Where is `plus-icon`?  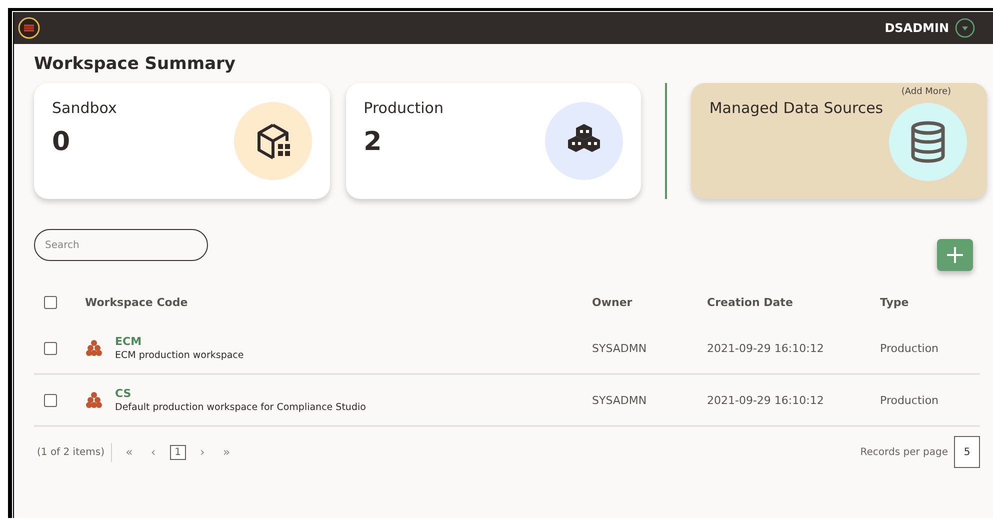 plus-icon is located at coordinates (955, 255).